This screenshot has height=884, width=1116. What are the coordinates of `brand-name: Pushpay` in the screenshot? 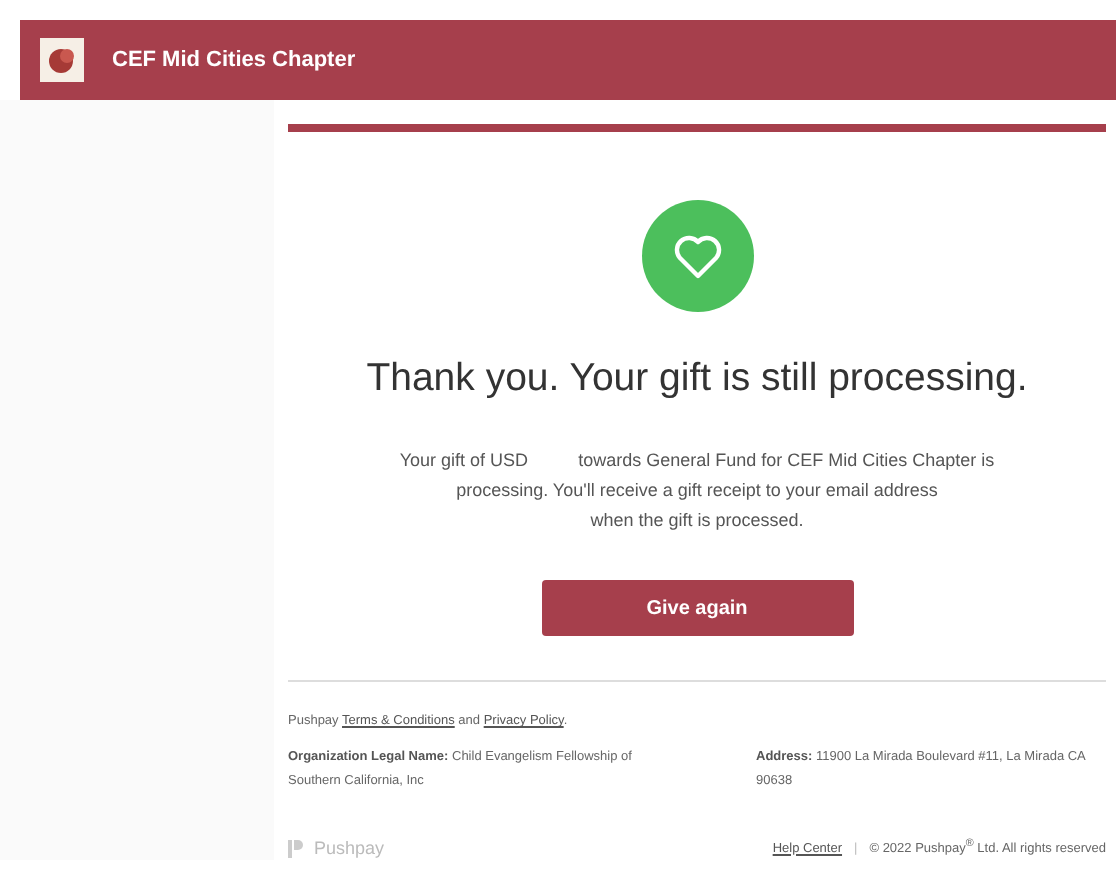 It's located at (349, 848).